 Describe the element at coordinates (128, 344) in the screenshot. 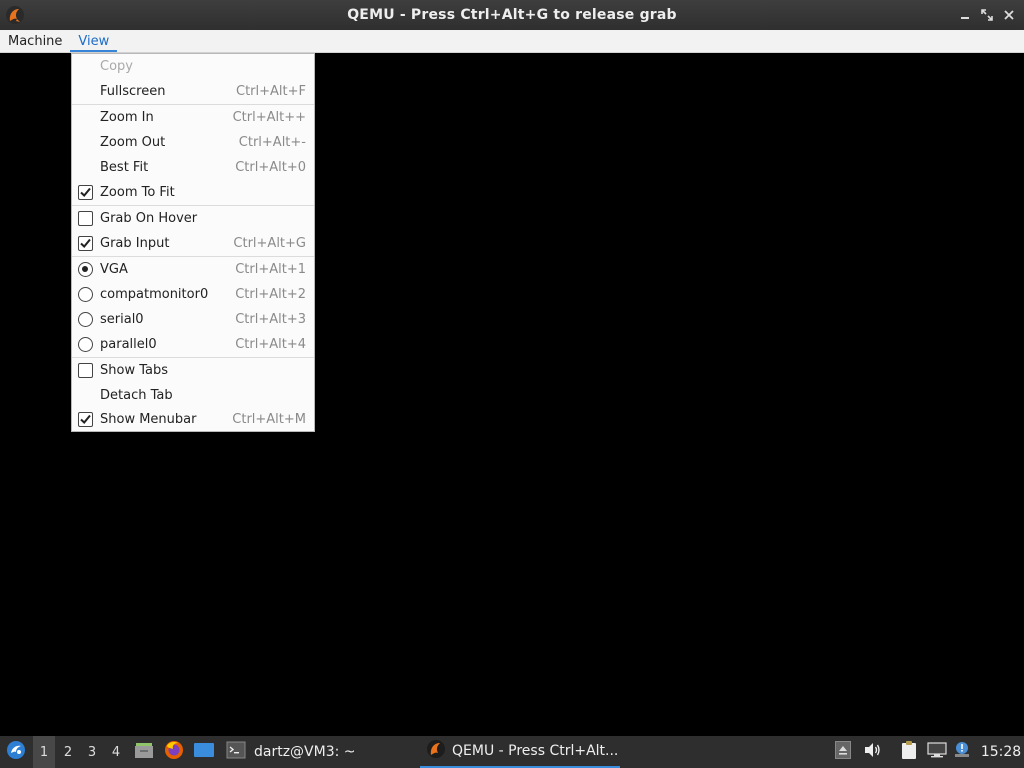

I see `menu-item-label: parallel0` at that location.